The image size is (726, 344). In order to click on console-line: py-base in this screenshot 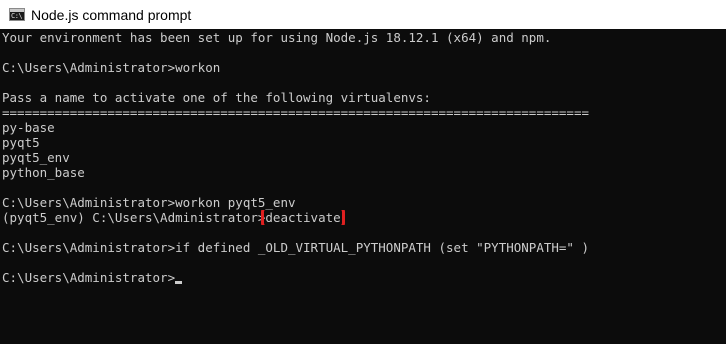, I will do `click(28, 127)`.